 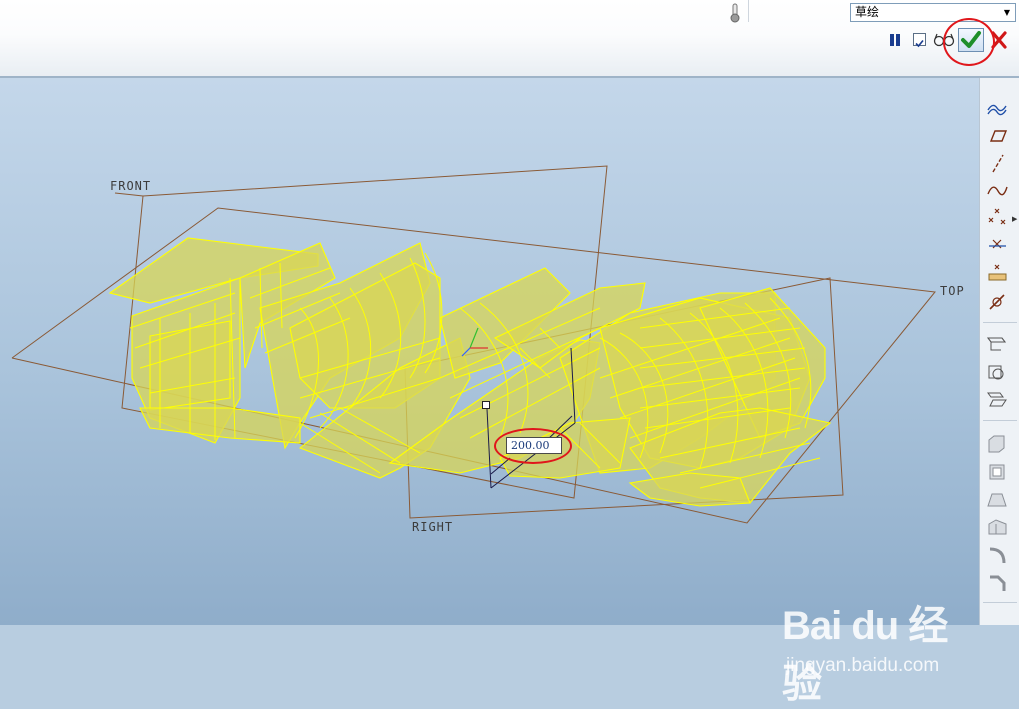 What do you see at coordinates (867, 12) in the screenshot?
I see `mode-select-value: 草绘` at bounding box center [867, 12].